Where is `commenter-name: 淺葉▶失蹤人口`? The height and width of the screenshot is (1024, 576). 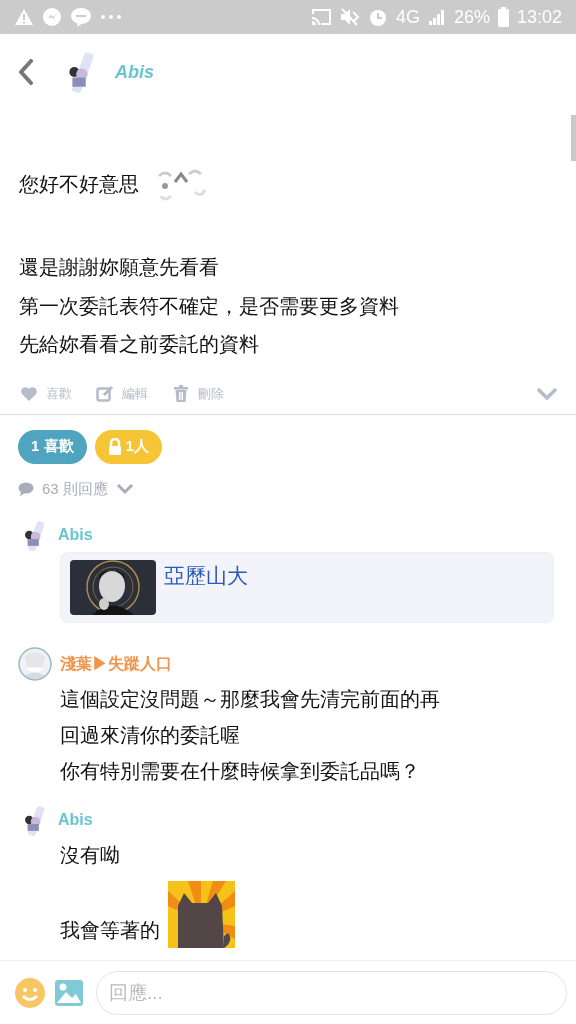 commenter-name: 淺葉▶失蹤人口 is located at coordinates (116, 664).